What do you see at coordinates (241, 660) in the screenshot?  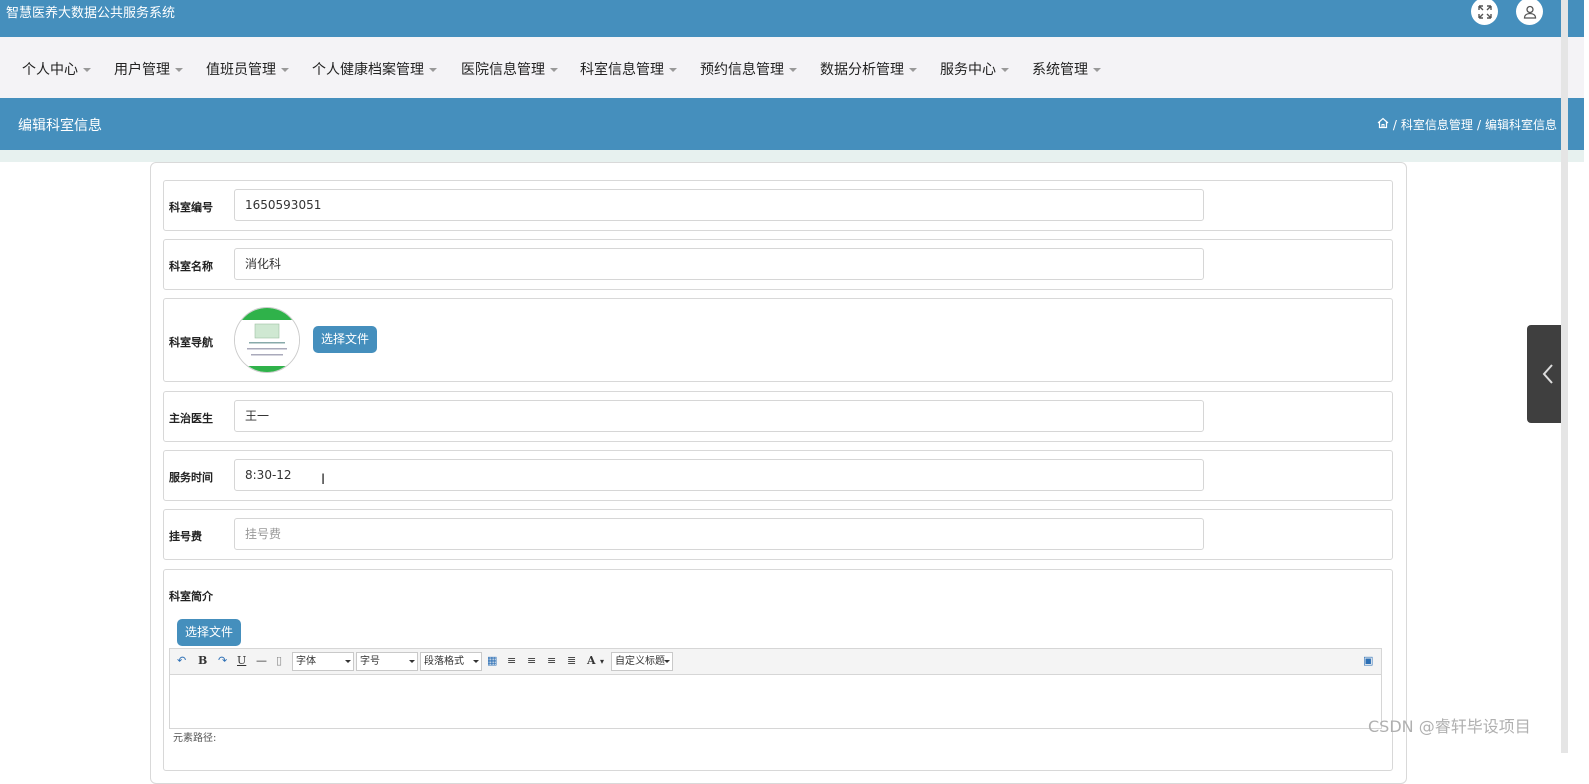 I see `underline-icon: U` at bounding box center [241, 660].